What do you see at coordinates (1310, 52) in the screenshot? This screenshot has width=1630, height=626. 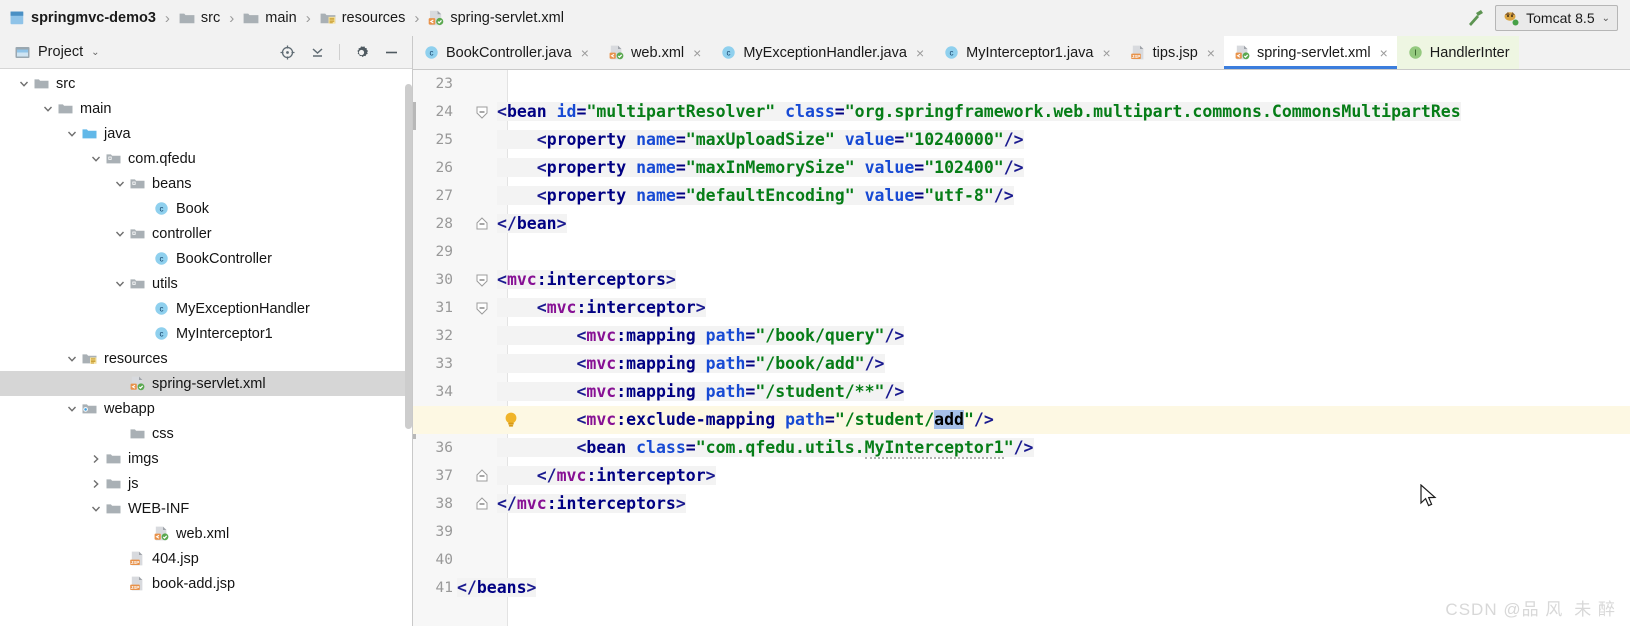 I see `editor-tab-spring-servlet-xml: spring-servlet.xml ×` at bounding box center [1310, 52].